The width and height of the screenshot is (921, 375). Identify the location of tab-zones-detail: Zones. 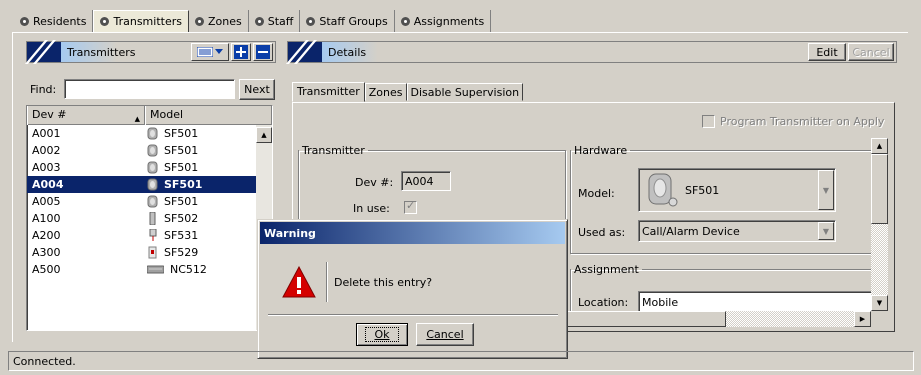
(385, 92).